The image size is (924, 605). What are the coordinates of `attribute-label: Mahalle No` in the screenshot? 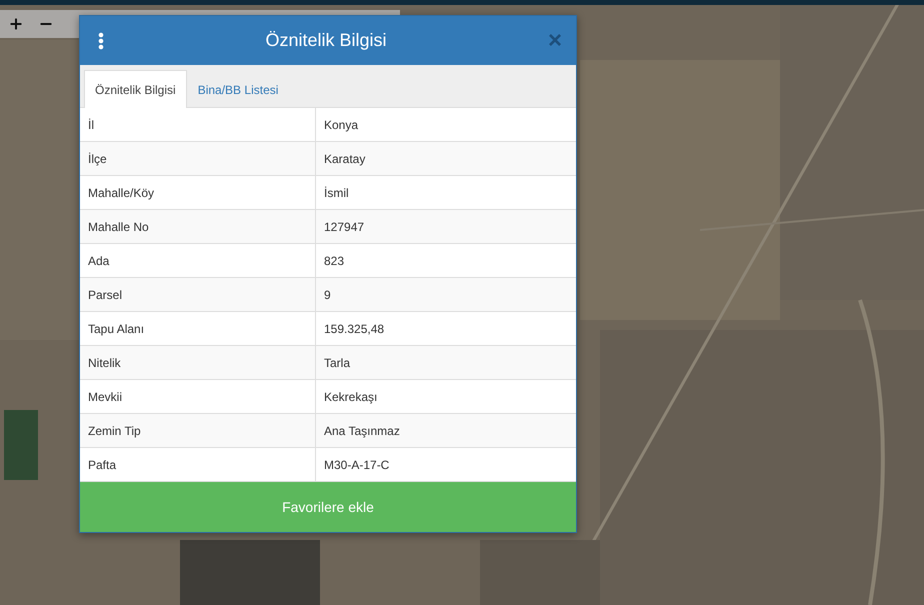 It's located at (118, 227).